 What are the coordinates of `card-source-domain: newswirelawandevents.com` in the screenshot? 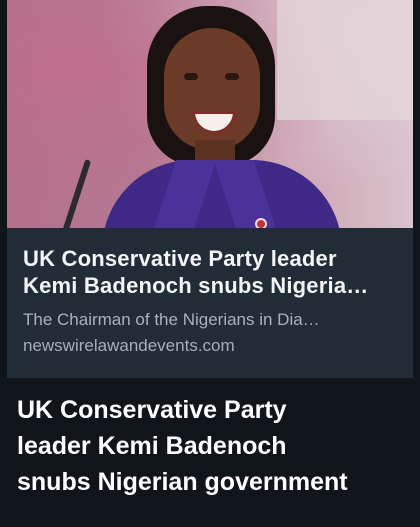 It's located at (129, 345).